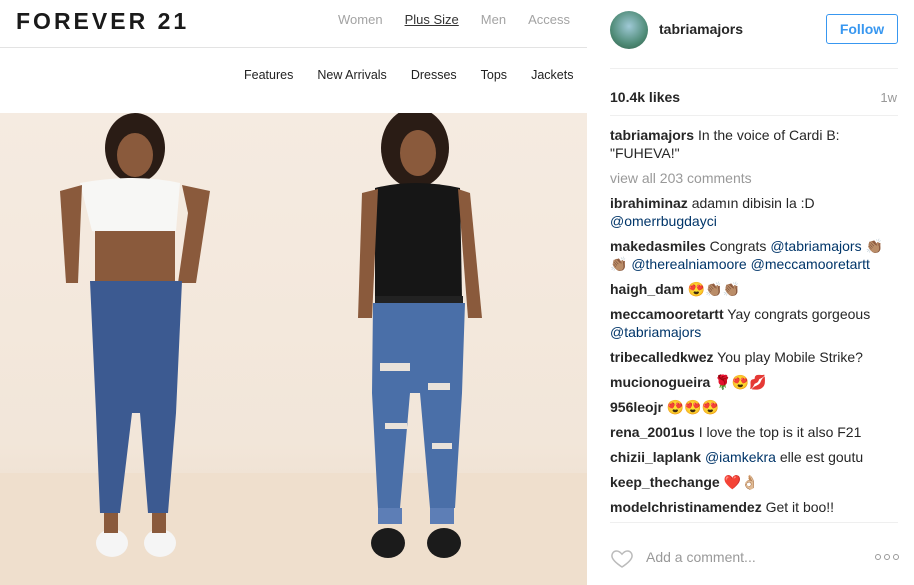 The width and height of the screenshot is (914, 585). I want to click on comment-username: tabriamajors, so click(652, 135).